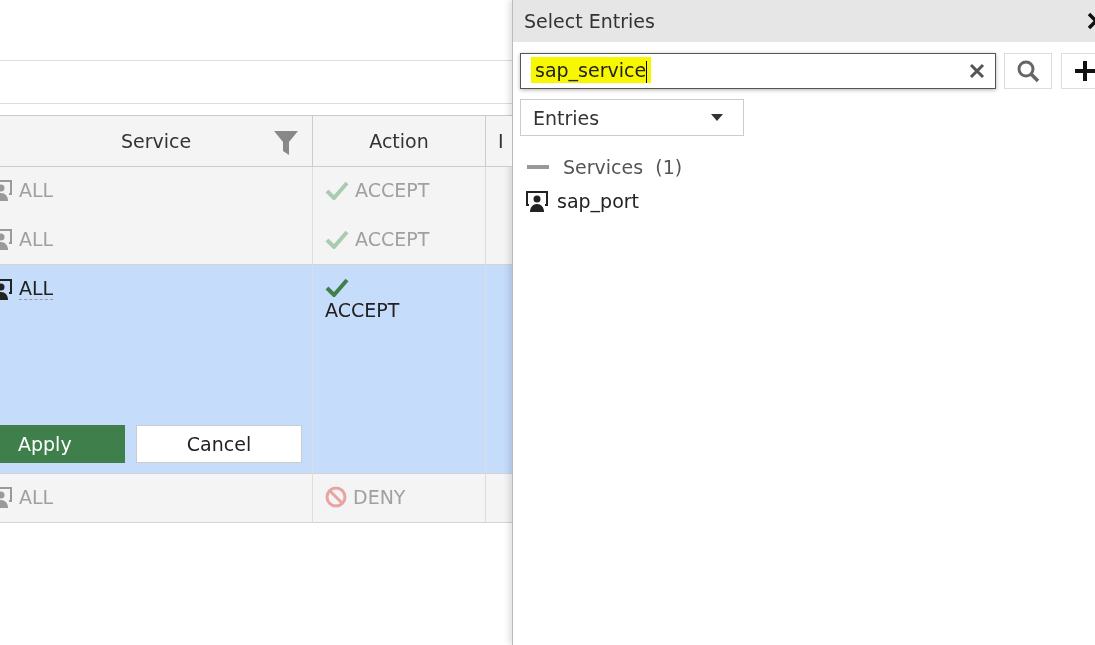 This screenshot has width=1095, height=645. I want to click on clear-icon, so click(977, 71).